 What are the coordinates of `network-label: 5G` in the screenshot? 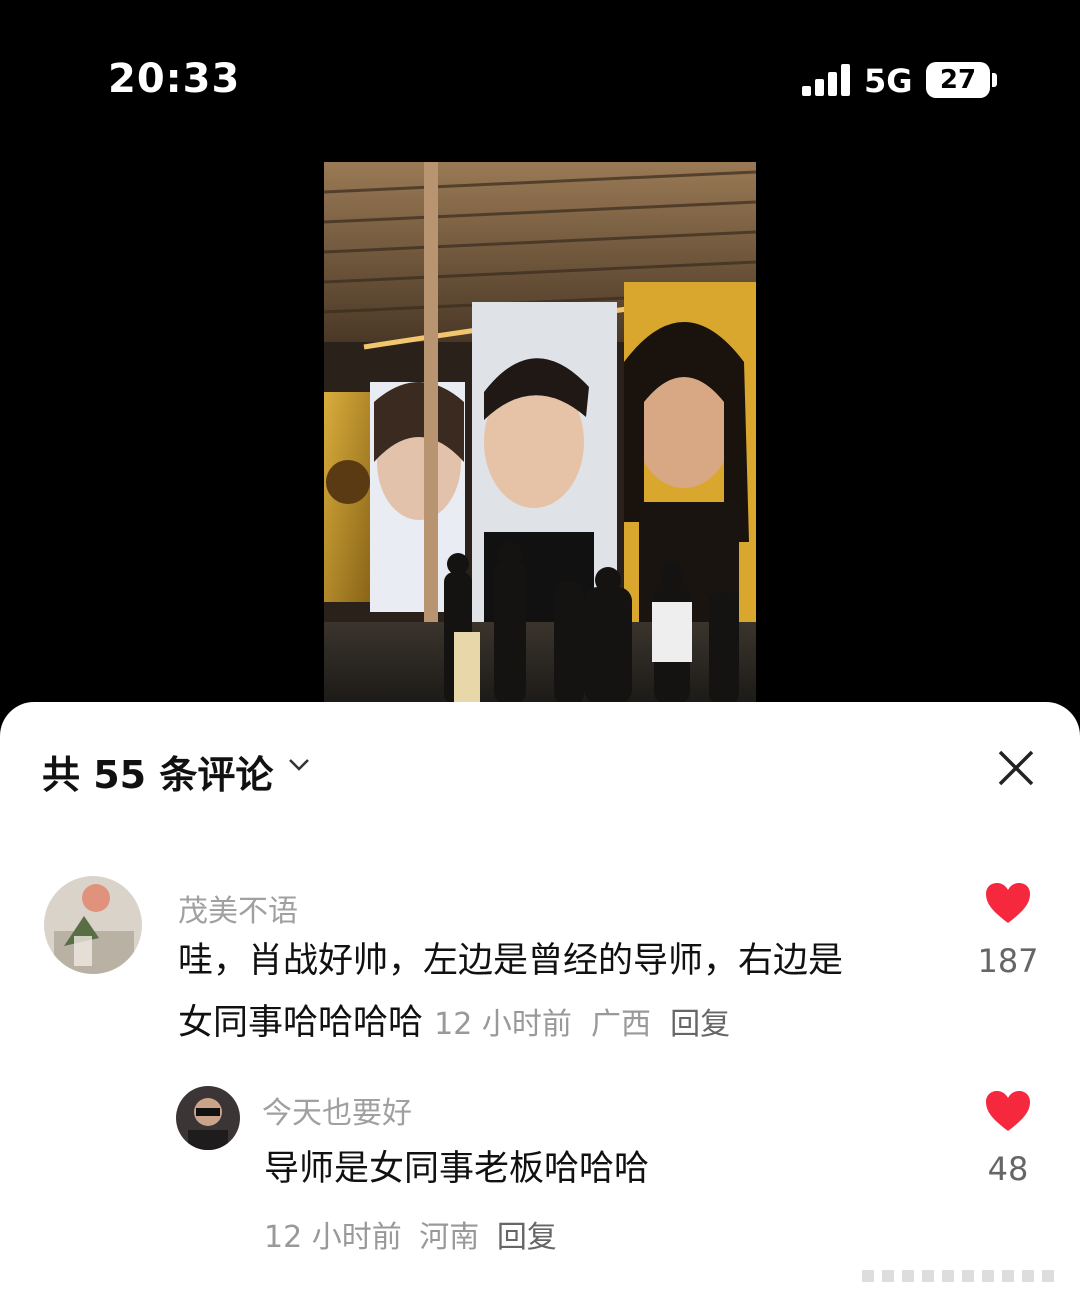 It's located at (888, 81).